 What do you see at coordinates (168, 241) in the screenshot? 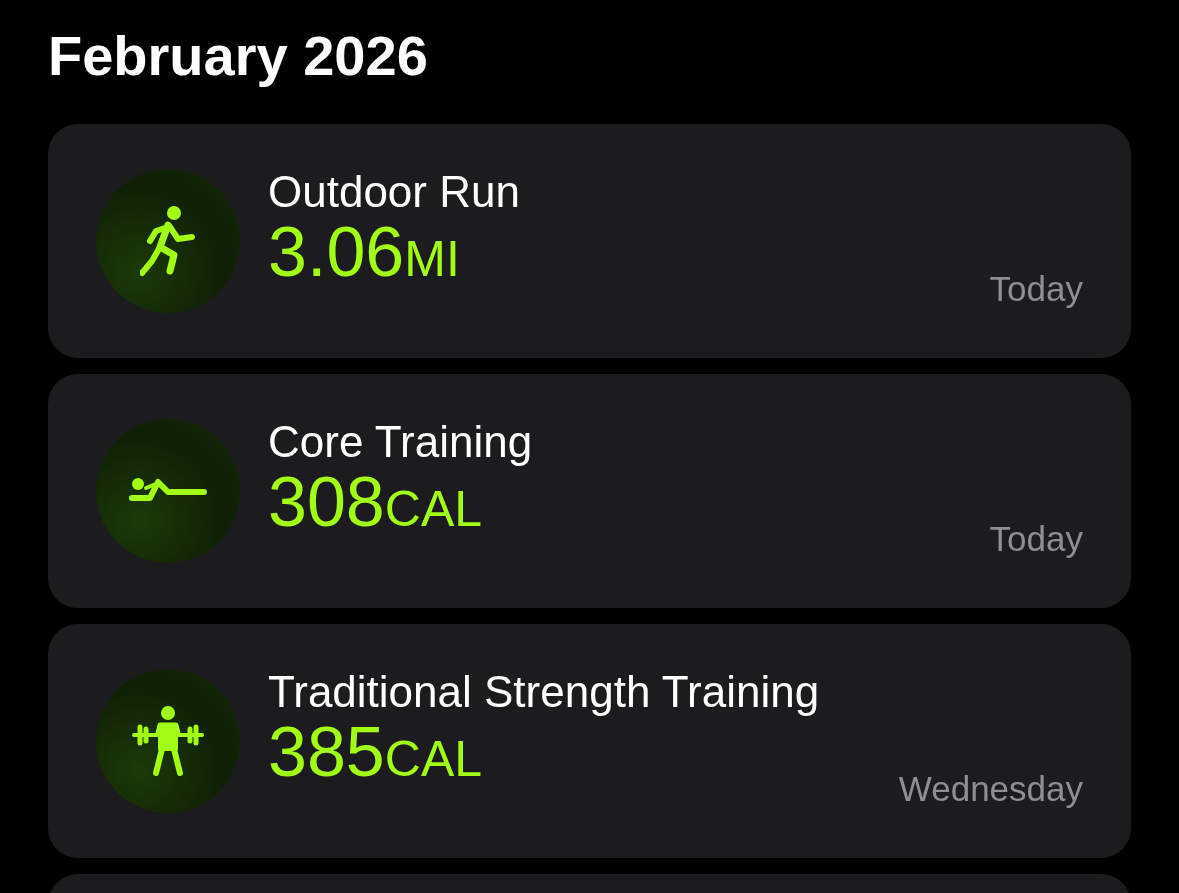
I see `runner-icon` at bounding box center [168, 241].